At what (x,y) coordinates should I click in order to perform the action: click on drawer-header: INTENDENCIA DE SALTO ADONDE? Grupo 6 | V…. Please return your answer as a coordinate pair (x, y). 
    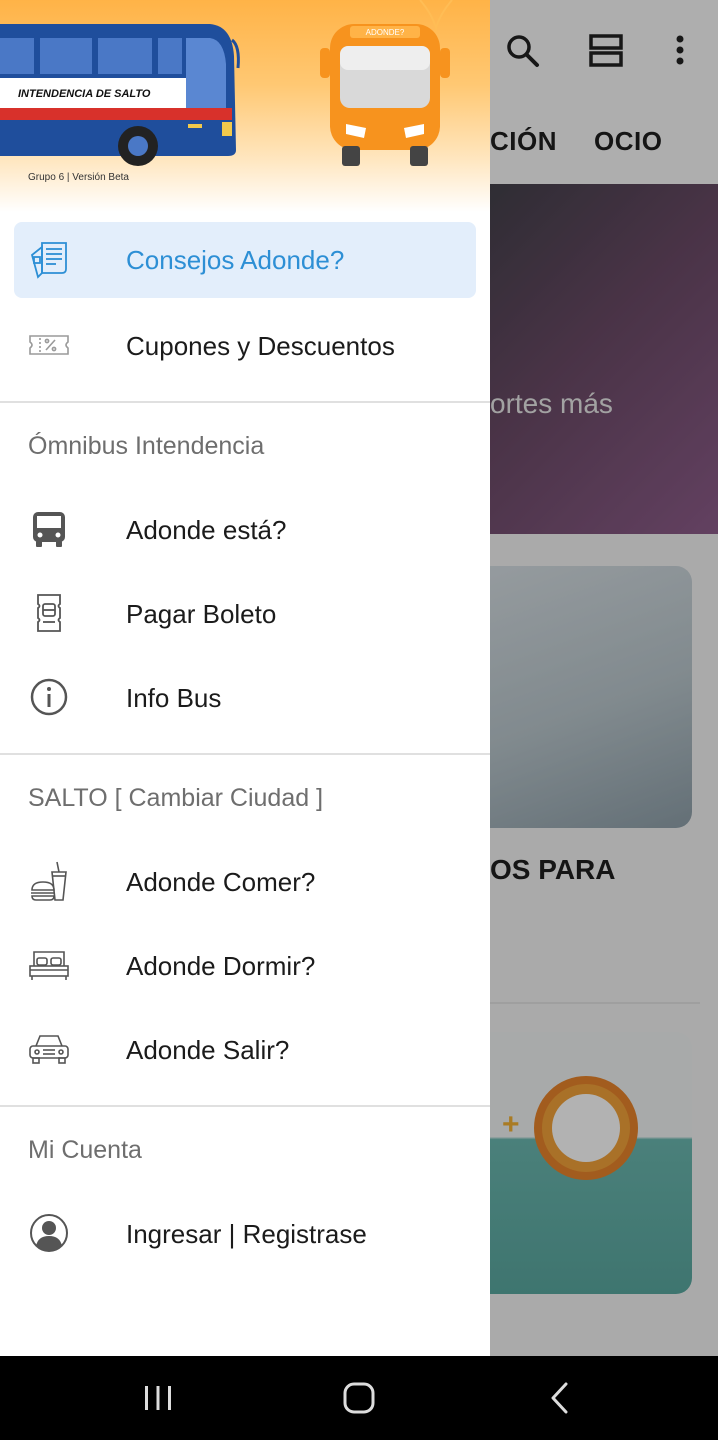
    Looking at the image, I should click on (245, 106).